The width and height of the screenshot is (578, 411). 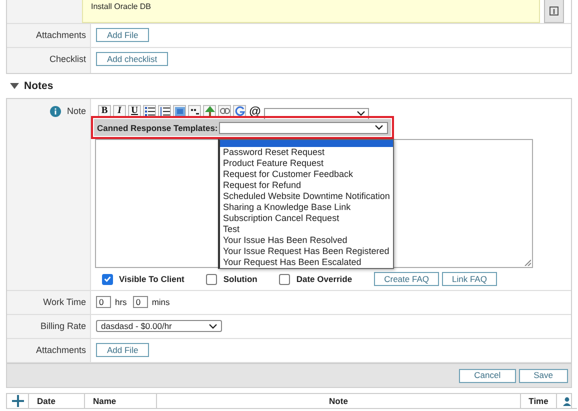 I want to click on hours-field: 0, so click(x=103, y=302).